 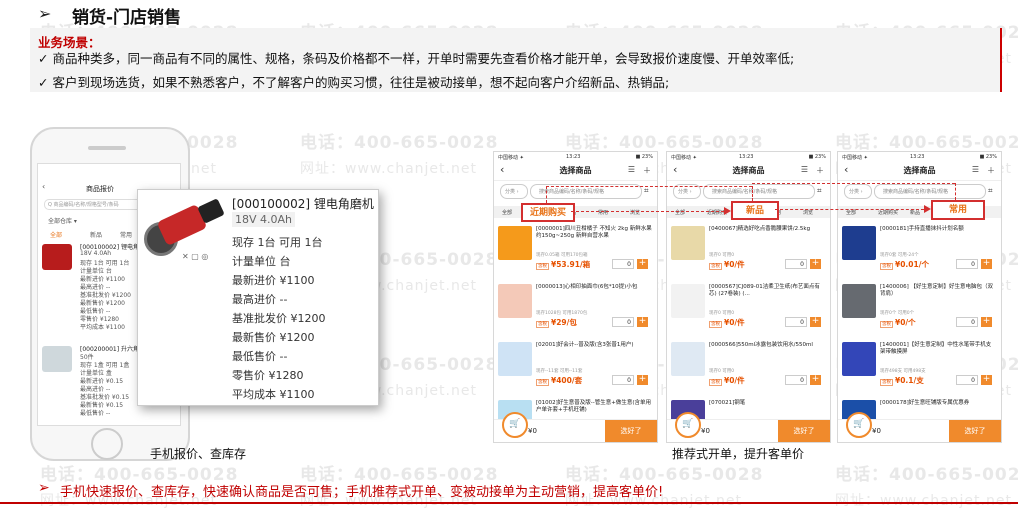 I want to click on image-toolbar-icon: ✕ ▢ ◎, so click(x=195, y=256).